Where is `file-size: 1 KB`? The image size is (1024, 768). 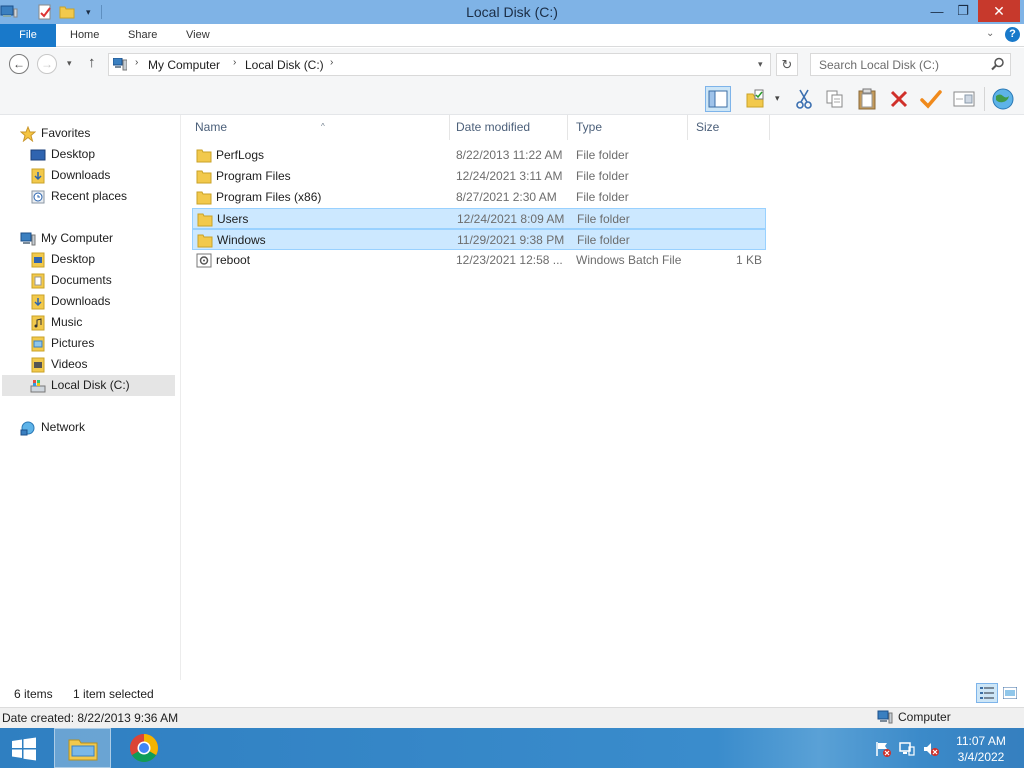
file-size: 1 KB is located at coordinates (748, 260).